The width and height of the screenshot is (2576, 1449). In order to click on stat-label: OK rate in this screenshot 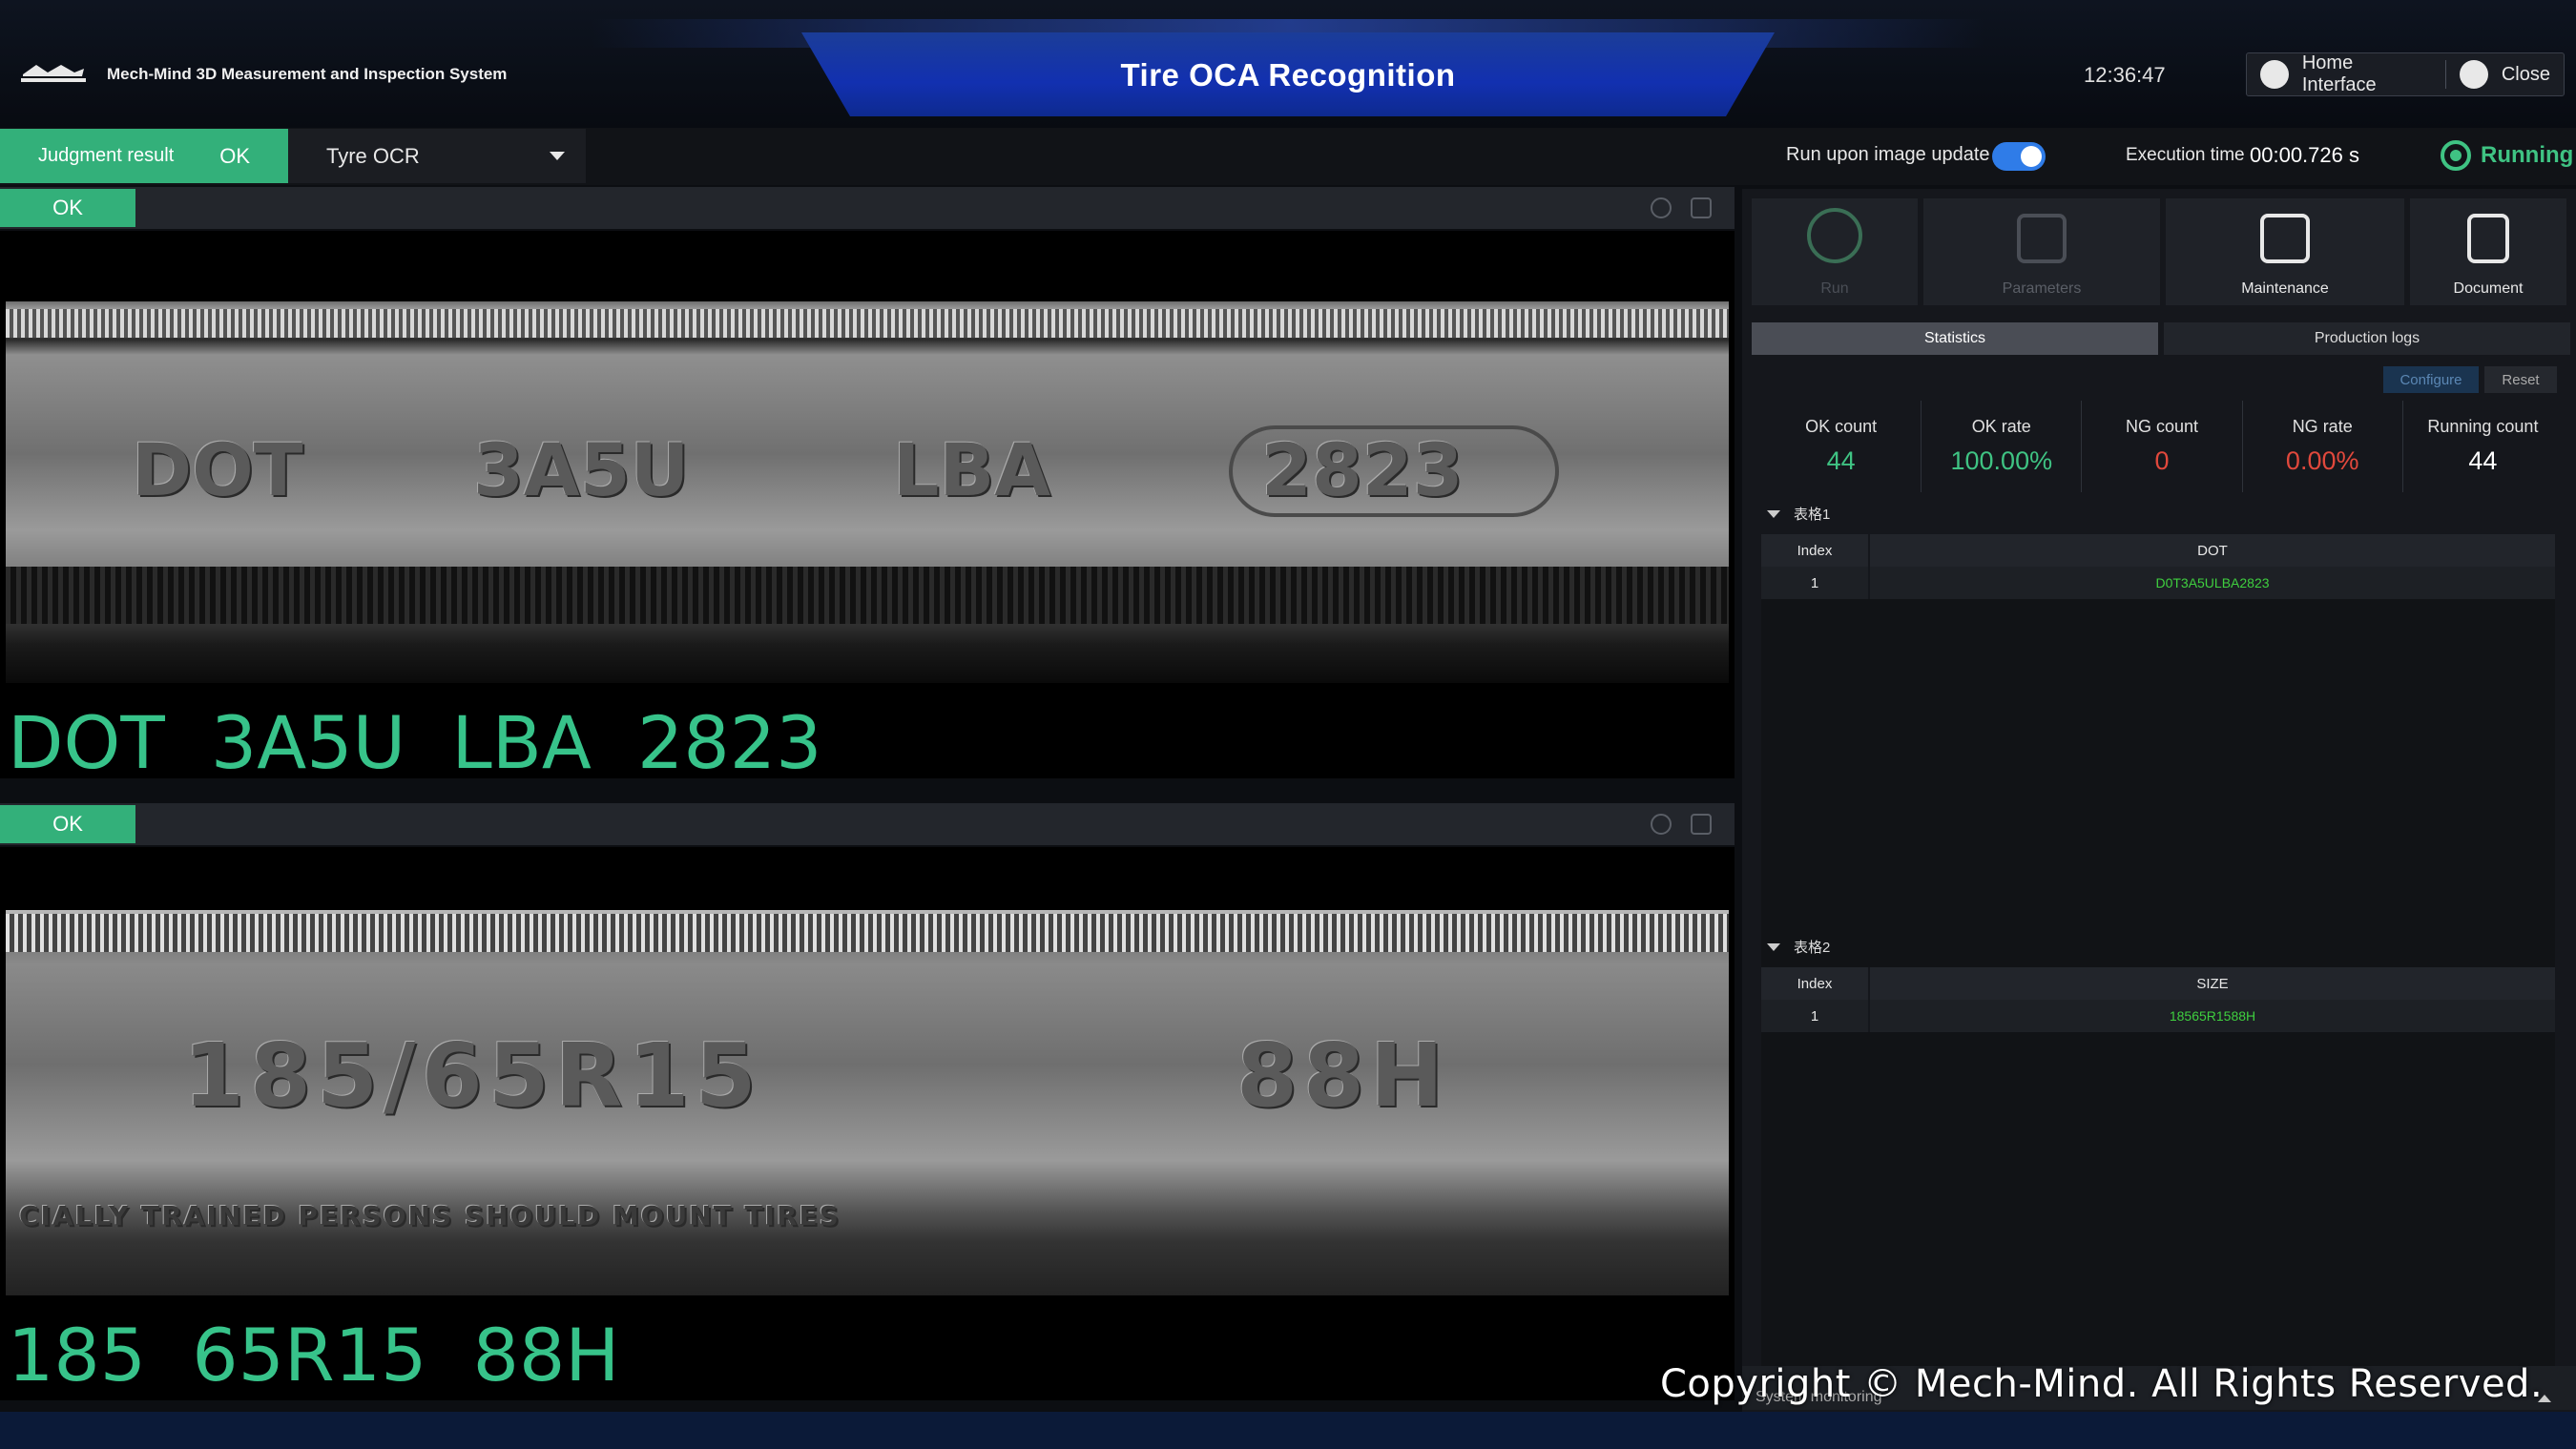, I will do `click(2001, 426)`.